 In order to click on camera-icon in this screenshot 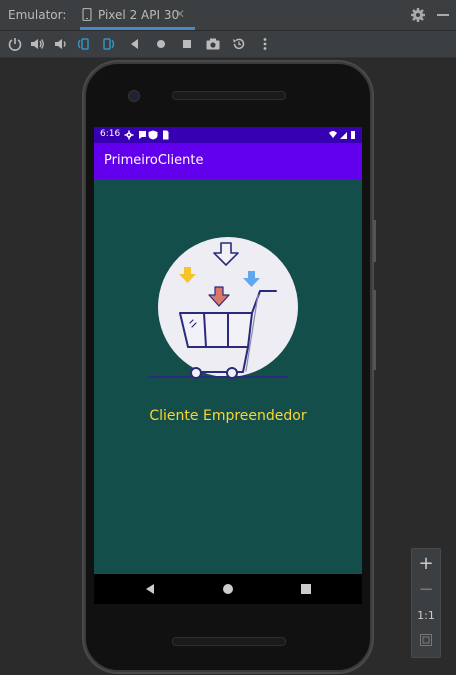, I will do `click(213, 44)`.